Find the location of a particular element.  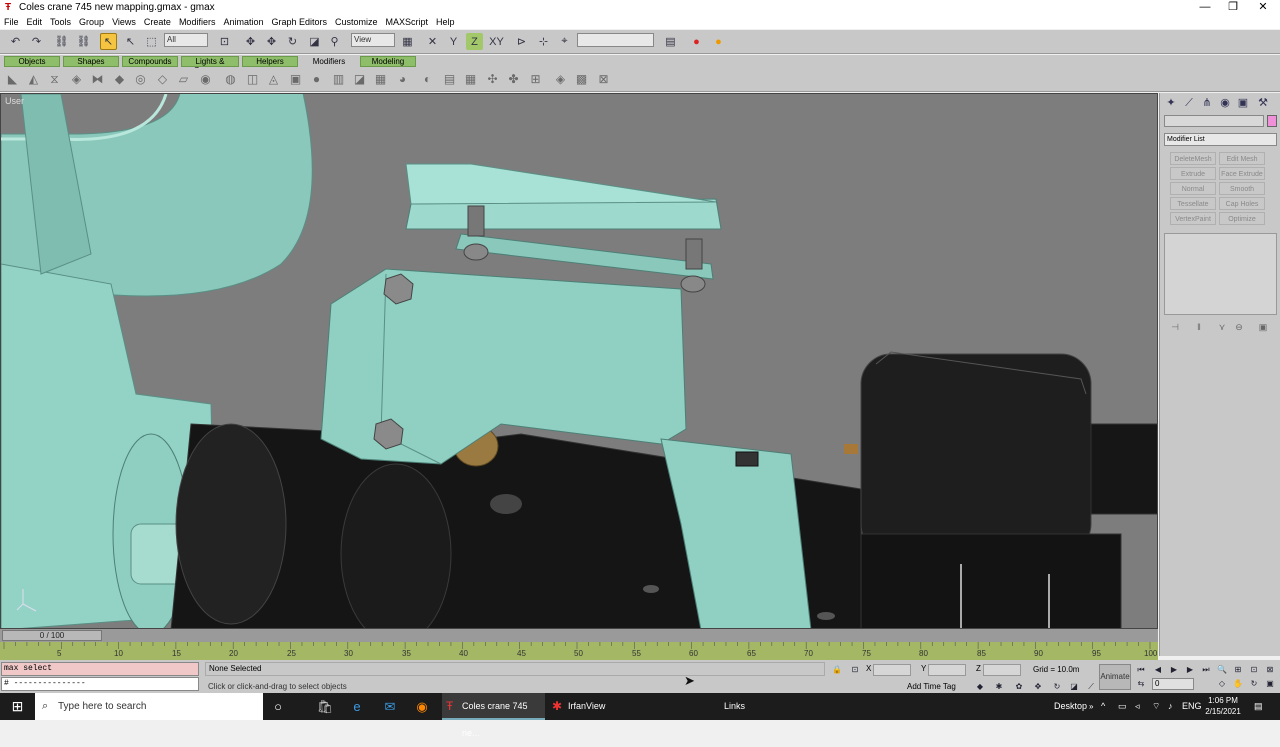

pivot-center-icon: ▦ is located at coordinates (407, 41).